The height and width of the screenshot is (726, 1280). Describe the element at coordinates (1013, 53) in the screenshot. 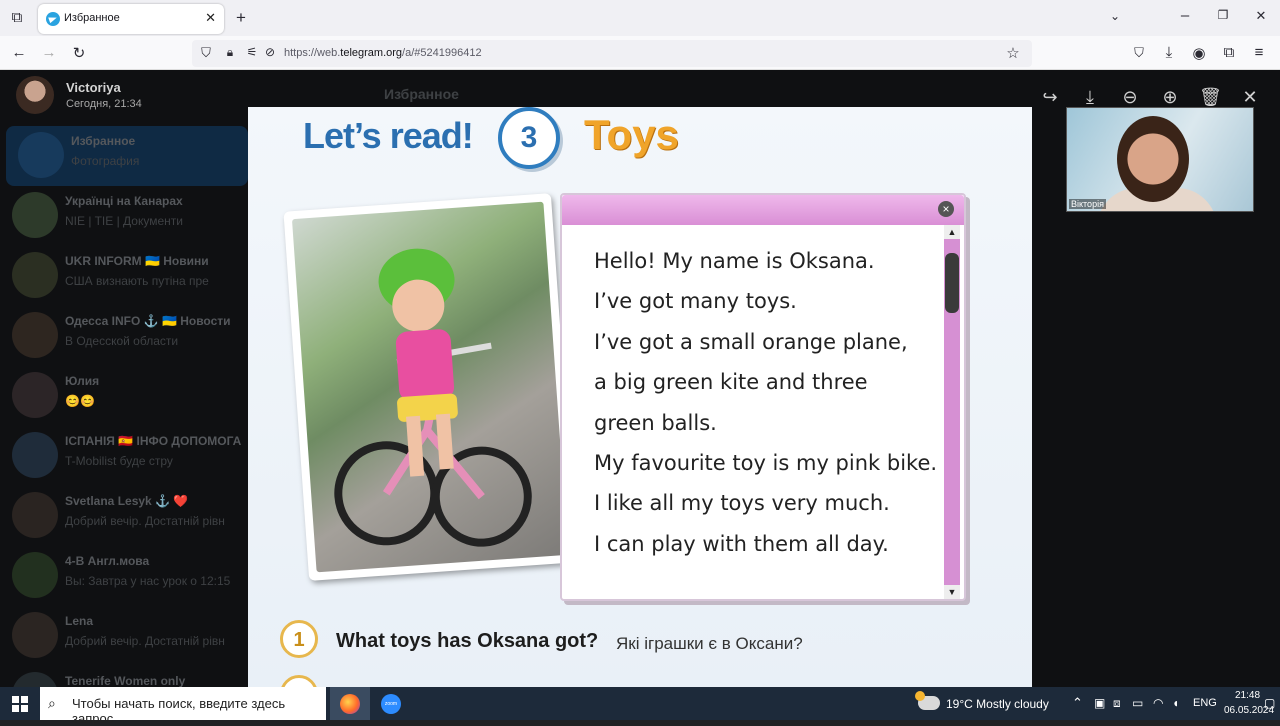

I see `bookmark-star-icon: ☆` at that location.